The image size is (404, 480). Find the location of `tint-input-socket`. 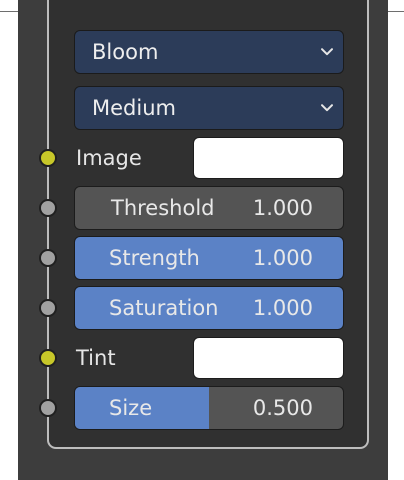

tint-input-socket is located at coordinates (48, 358).